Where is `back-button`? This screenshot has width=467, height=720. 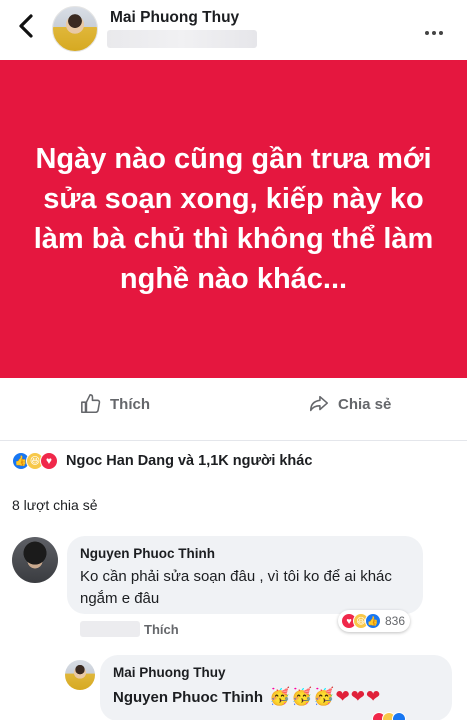 back-button is located at coordinates (27, 26).